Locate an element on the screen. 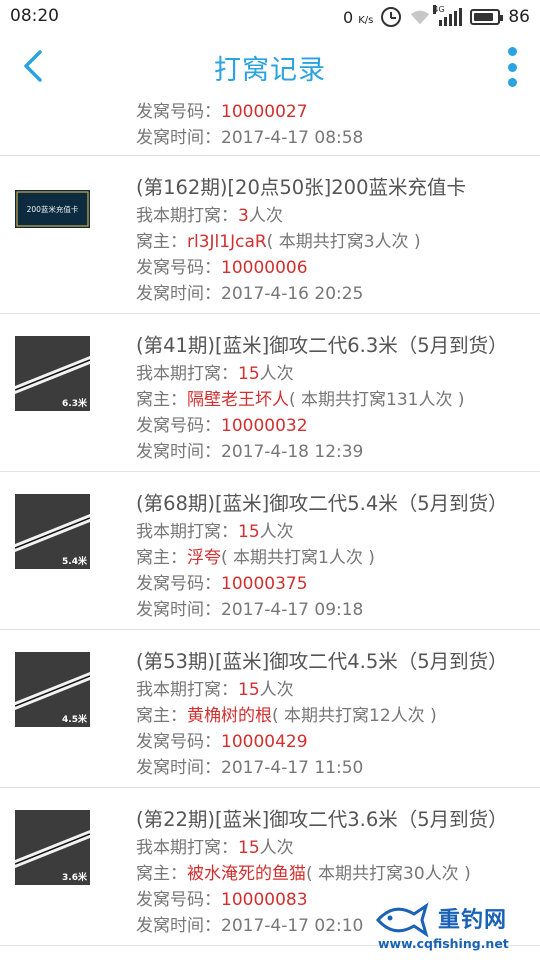  my-count: 3 is located at coordinates (243, 216).